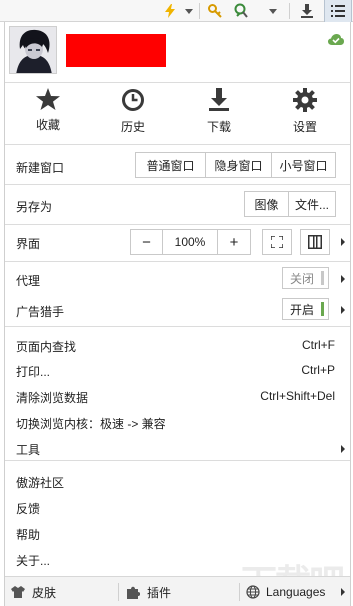  I want to click on lightning-icon, so click(170, 11).